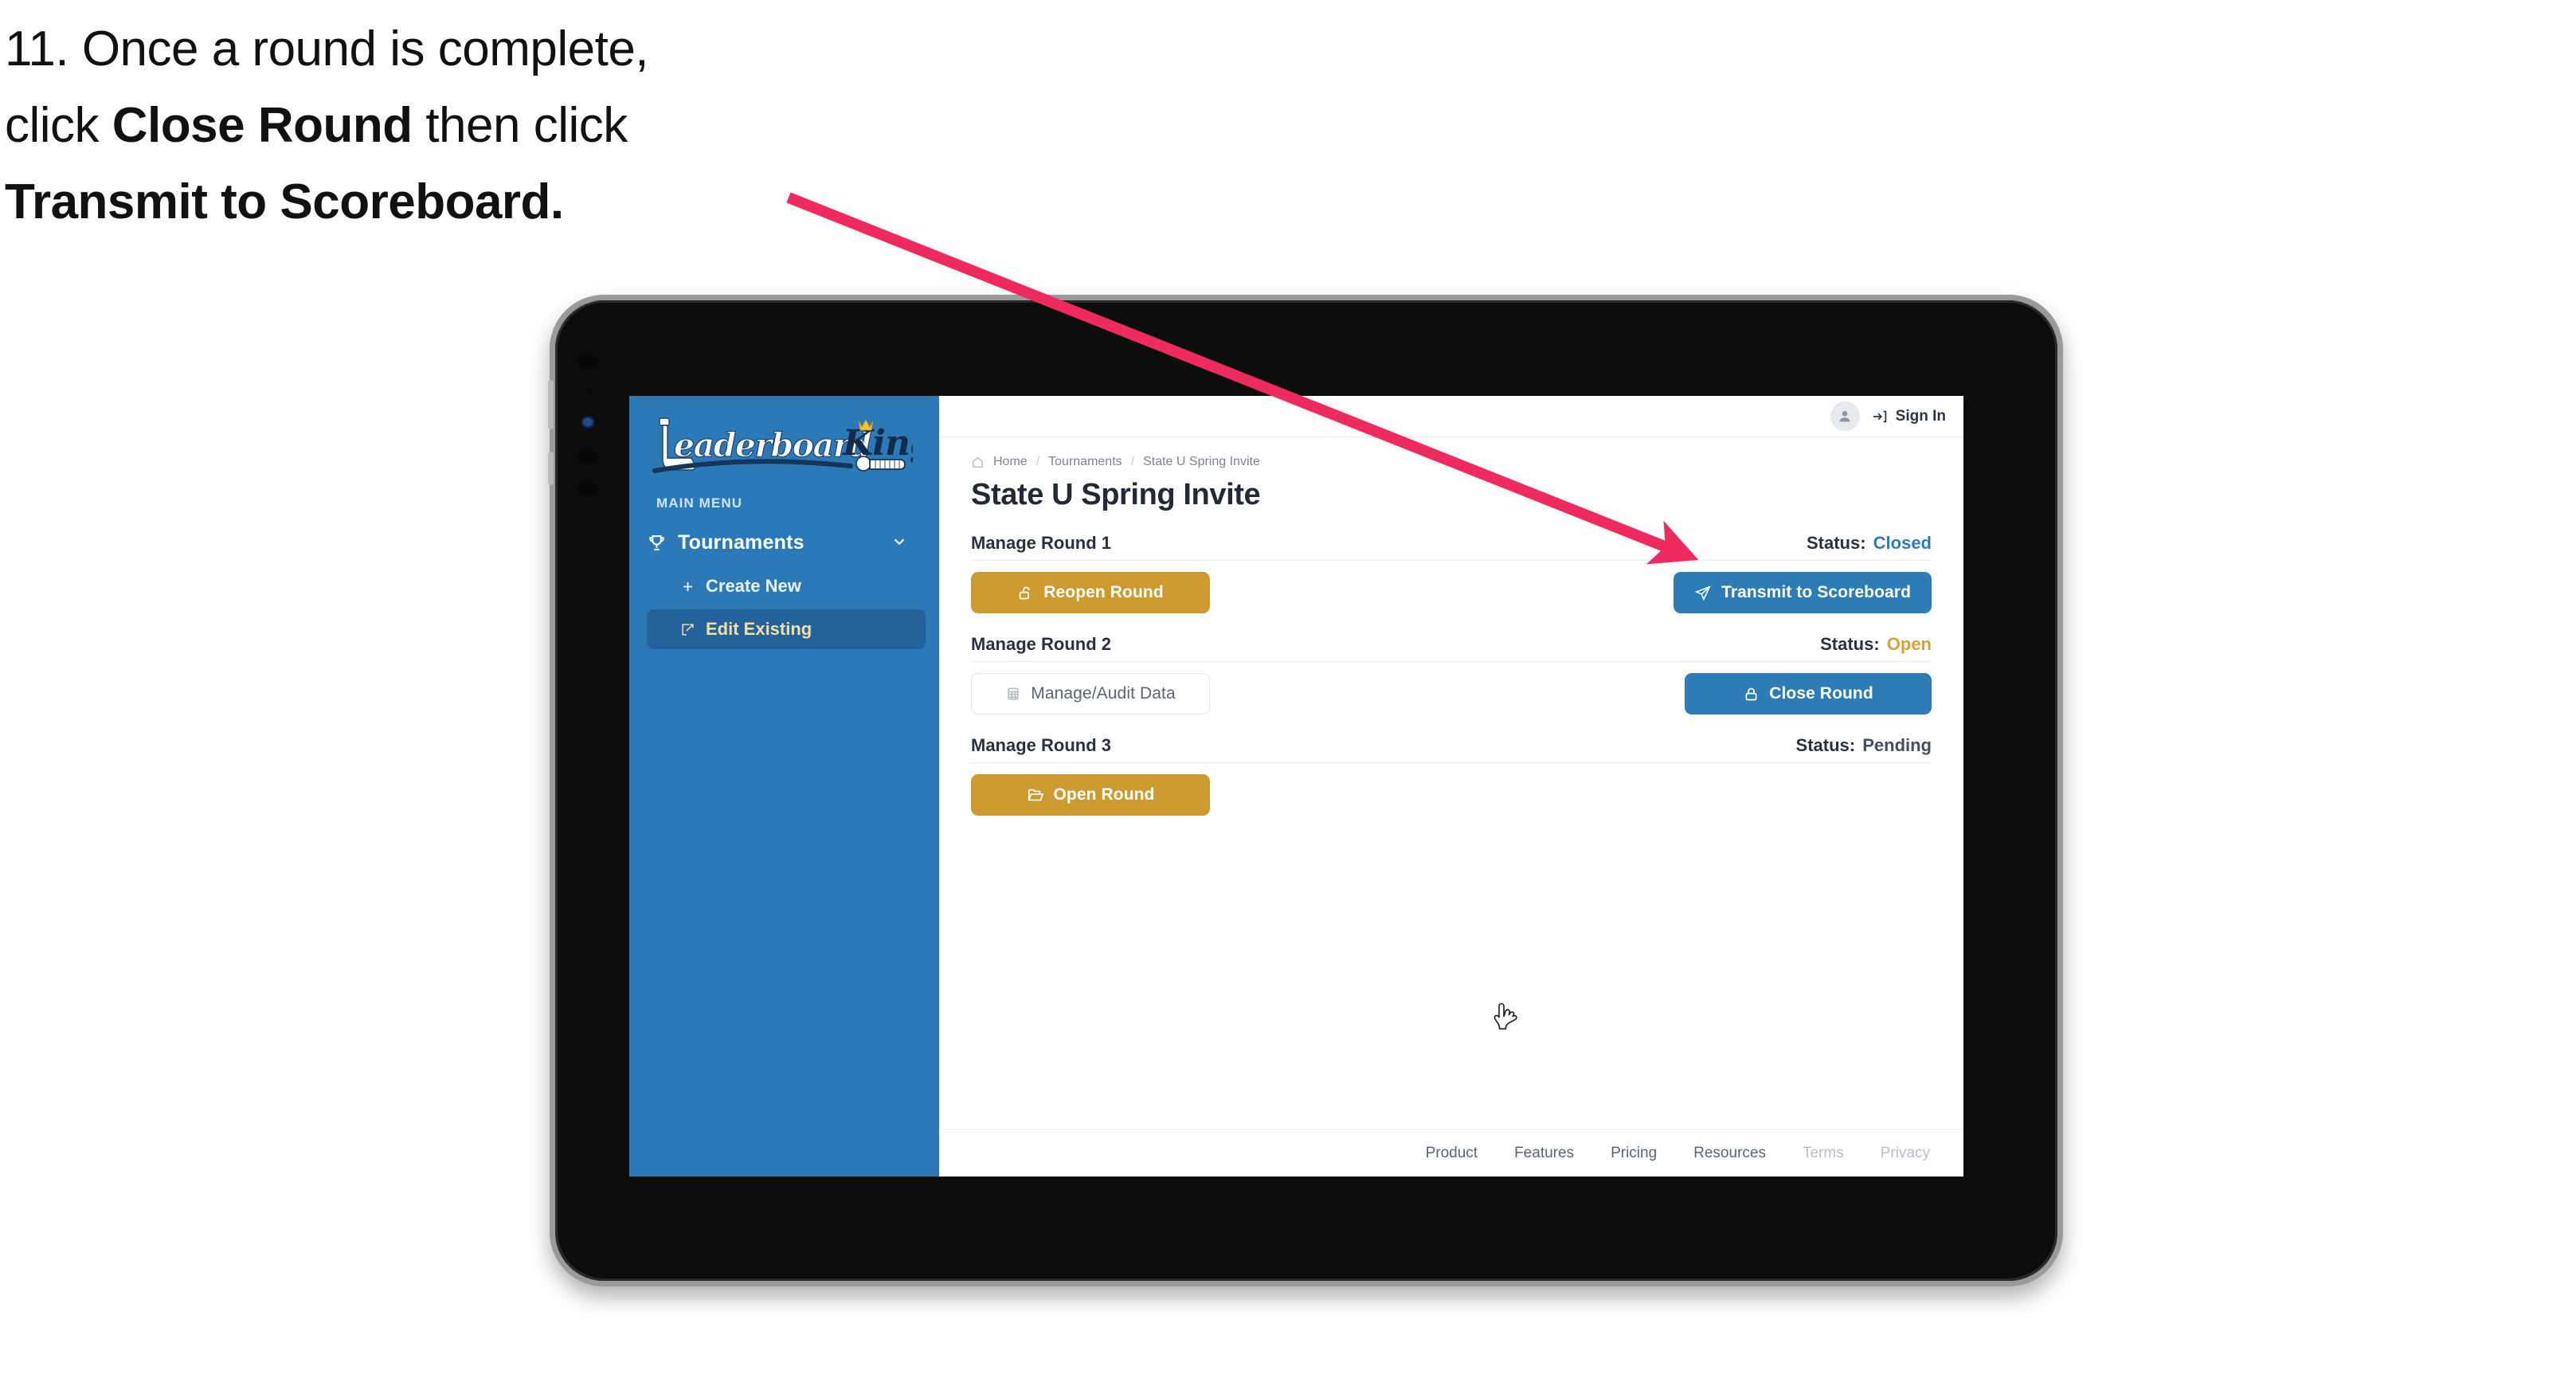 The image size is (2576, 1386). I want to click on sidebar: eaderboard King MAIN MENU Tournaments, so click(784, 786).